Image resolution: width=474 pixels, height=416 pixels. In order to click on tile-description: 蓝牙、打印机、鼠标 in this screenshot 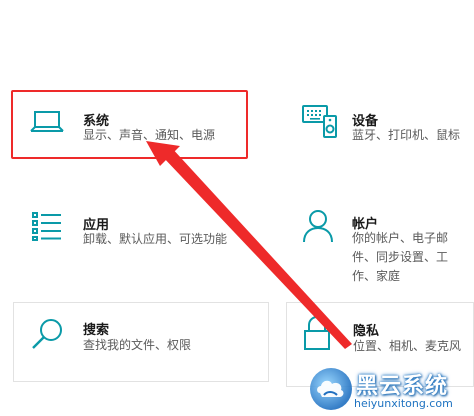, I will do `click(406, 135)`.